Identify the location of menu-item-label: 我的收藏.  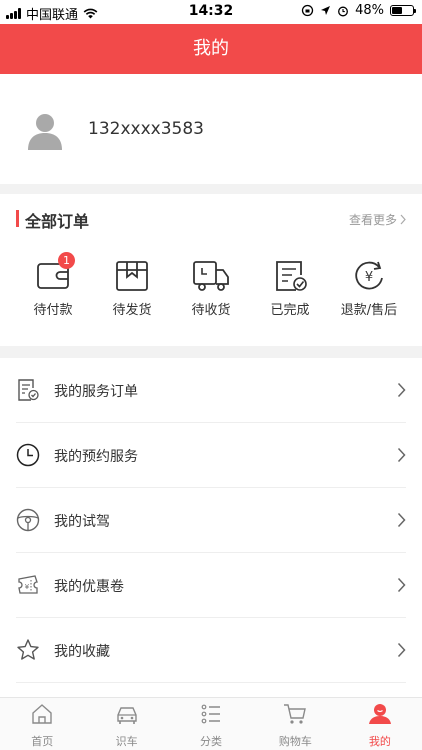
(82, 652).